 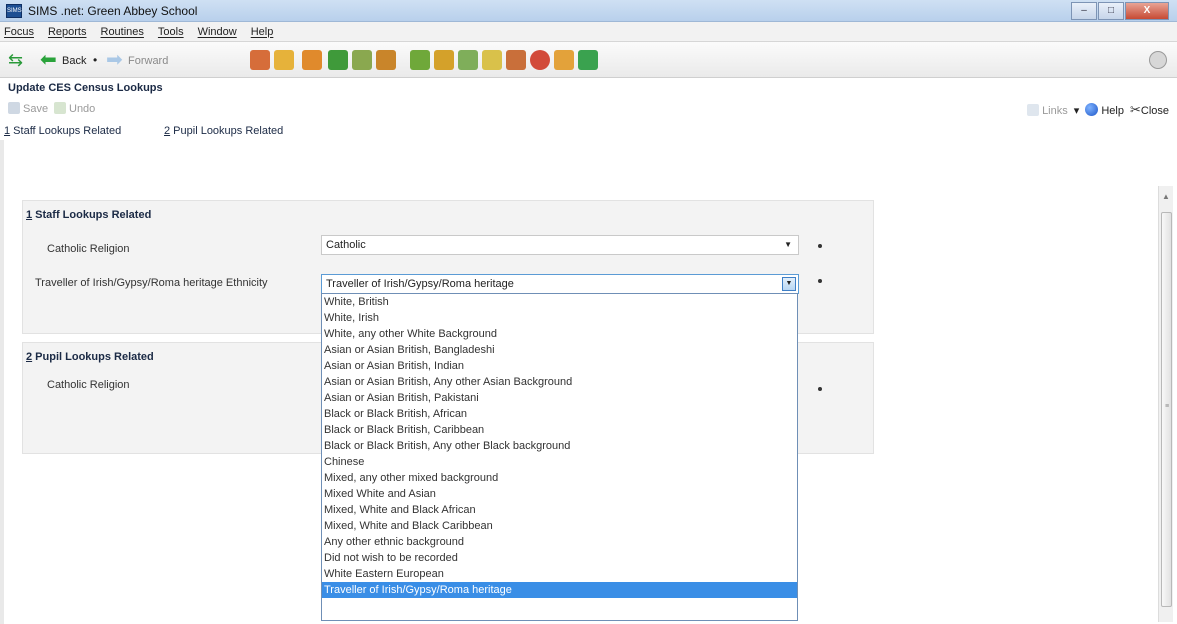 What do you see at coordinates (559, 462) in the screenshot?
I see `dropdown-option: Chinese` at bounding box center [559, 462].